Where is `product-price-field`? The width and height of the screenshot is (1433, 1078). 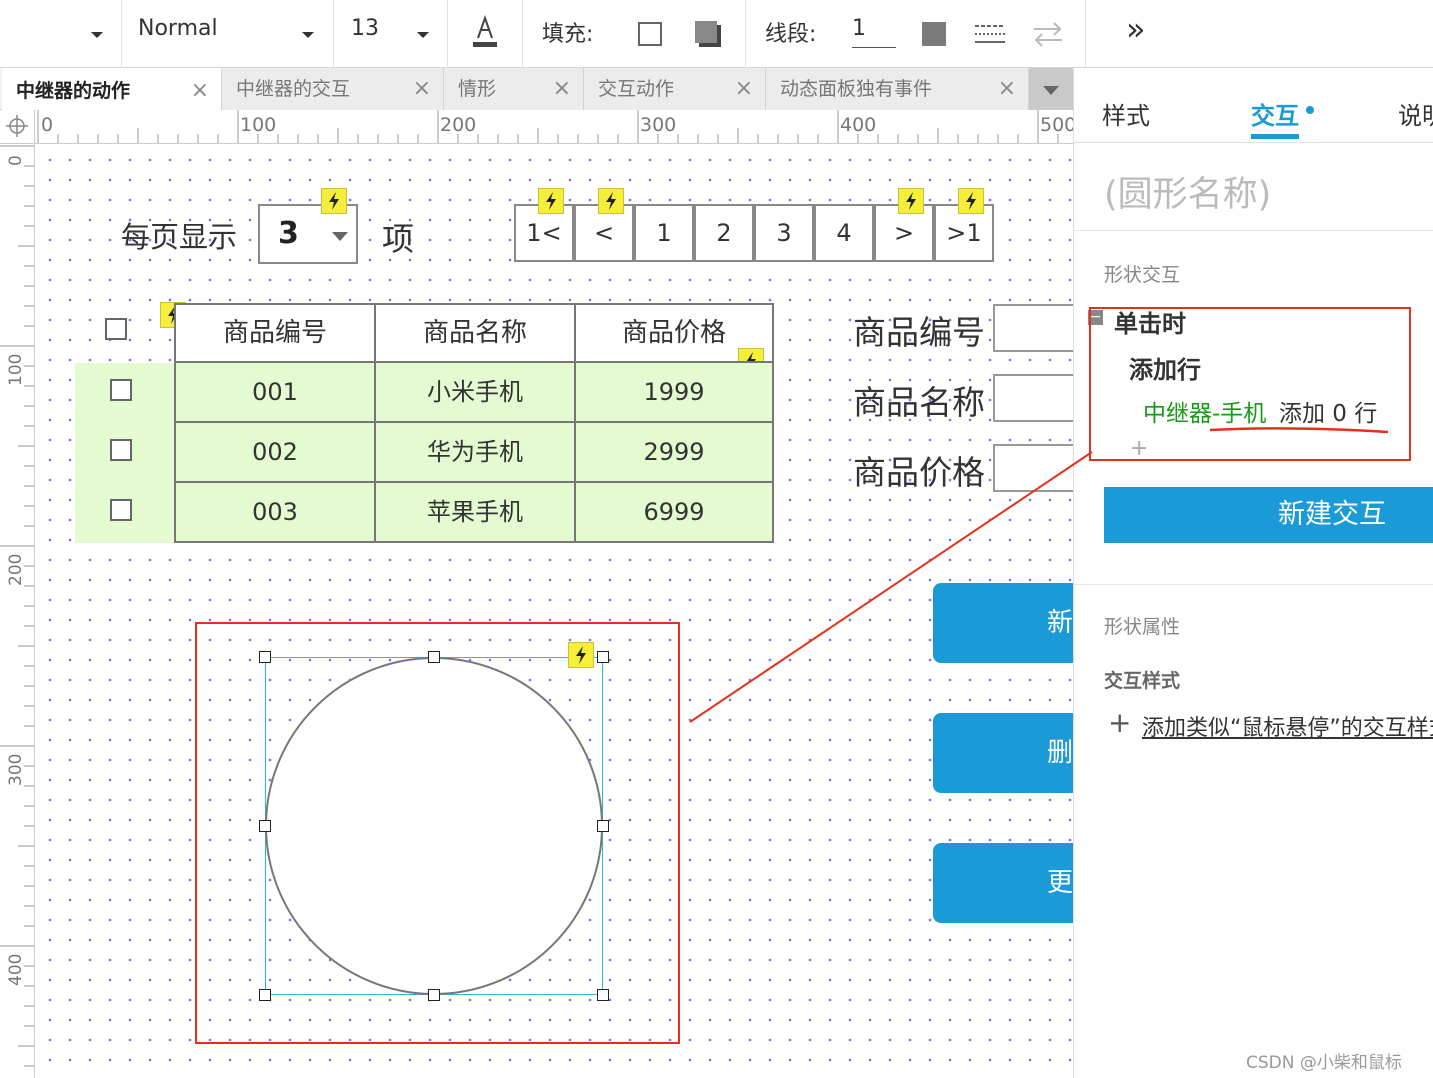
product-price-field is located at coordinates (1033, 468).